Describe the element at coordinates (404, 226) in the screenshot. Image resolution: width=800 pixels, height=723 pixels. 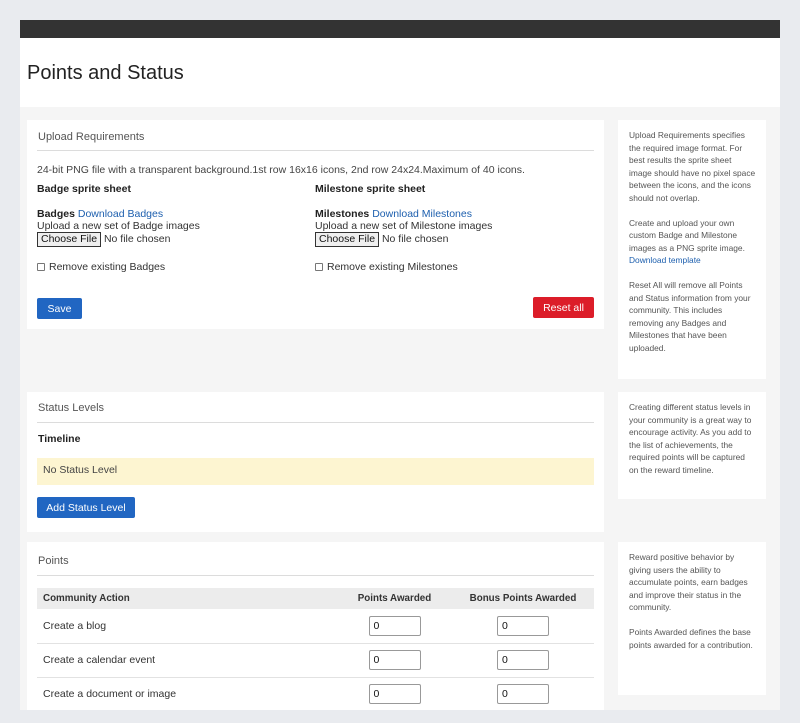
I see `milestone-upload-hint: Upload a new set of Milestone images` at that location.